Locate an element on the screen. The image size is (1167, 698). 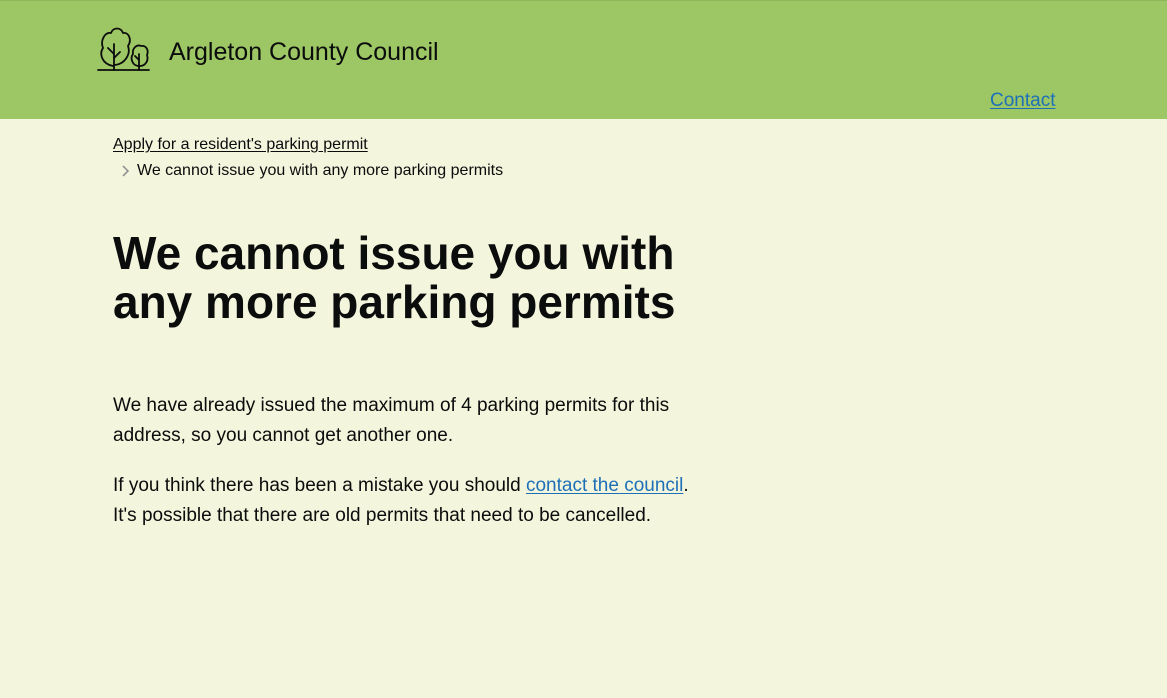
breadcrumb-parent-link: Apply for a resident's parking permit is located at coordinates (240, 145).